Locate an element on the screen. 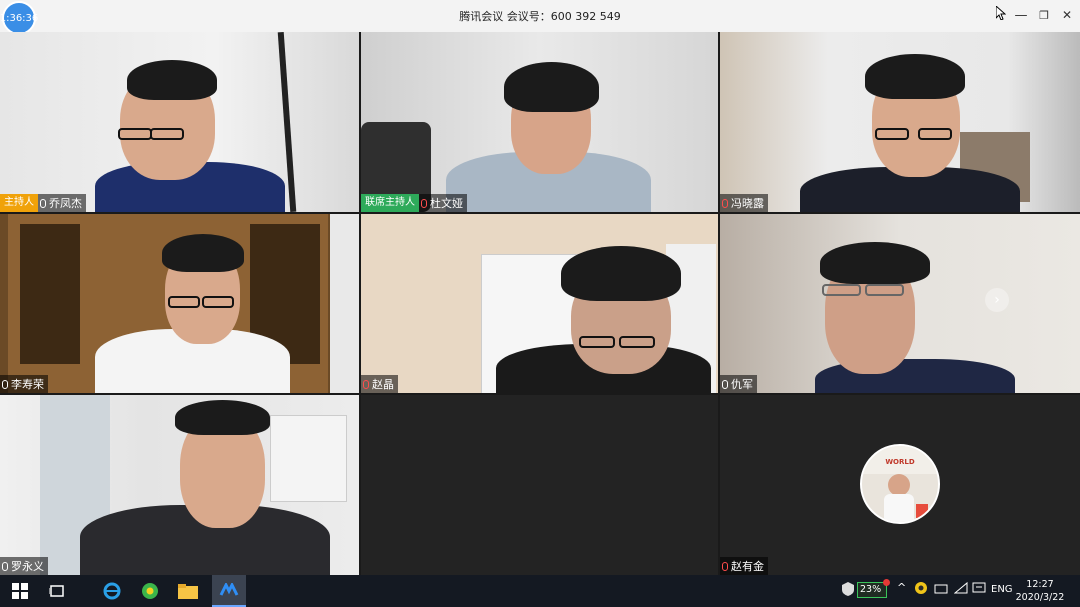 The image size is (1080, 607). tencent-meeting-taskbar-icon is located at coordinates (229, 591).